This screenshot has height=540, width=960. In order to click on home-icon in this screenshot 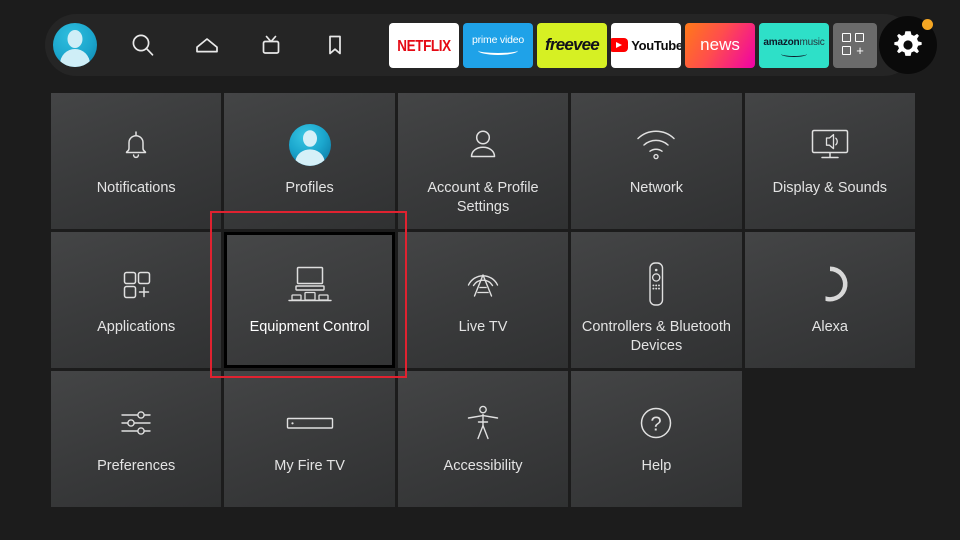, I will do `click(207, 45)`.